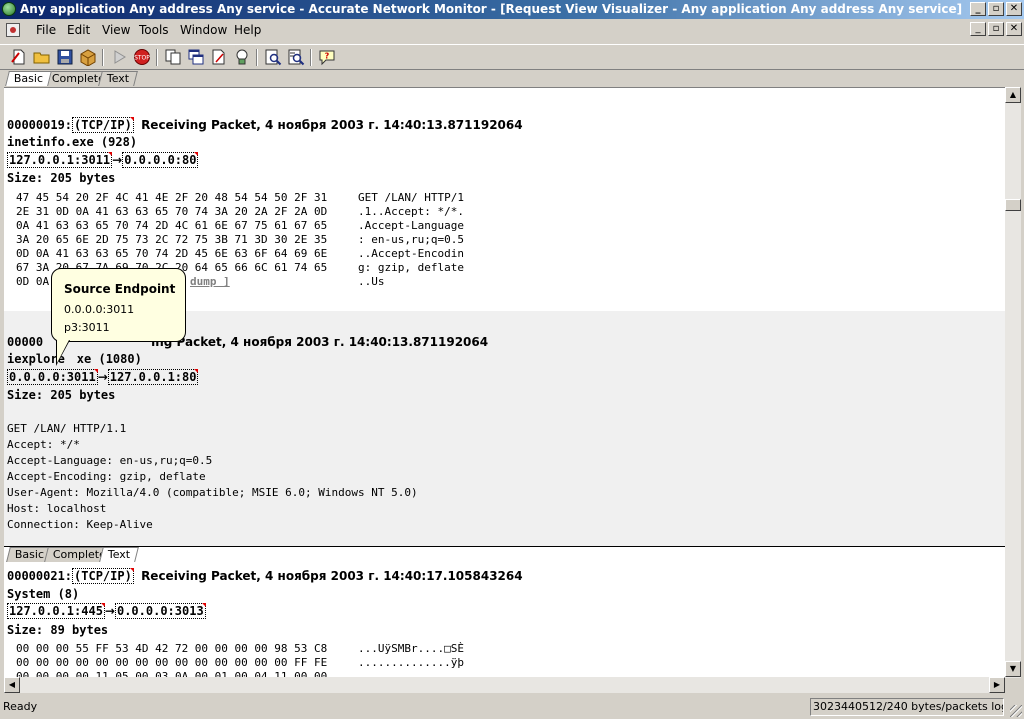 Image resolution: width=1024 pixels, height=719 pixels. I want to click on scroll-thumb, so click(1013, 205).